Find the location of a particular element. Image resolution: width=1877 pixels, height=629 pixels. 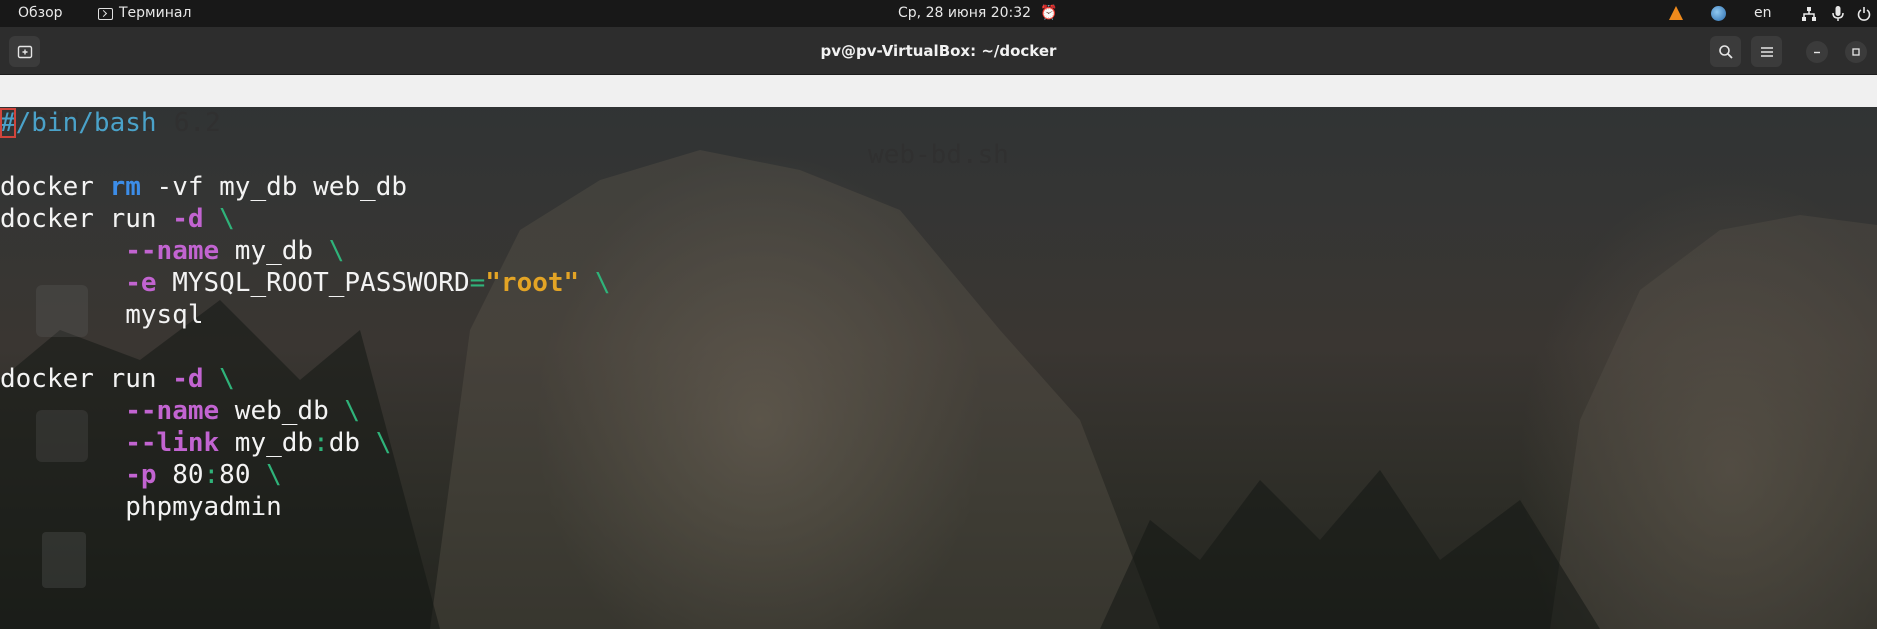

code-token: -vf my_db web_db is located at coordinates (273, 187).